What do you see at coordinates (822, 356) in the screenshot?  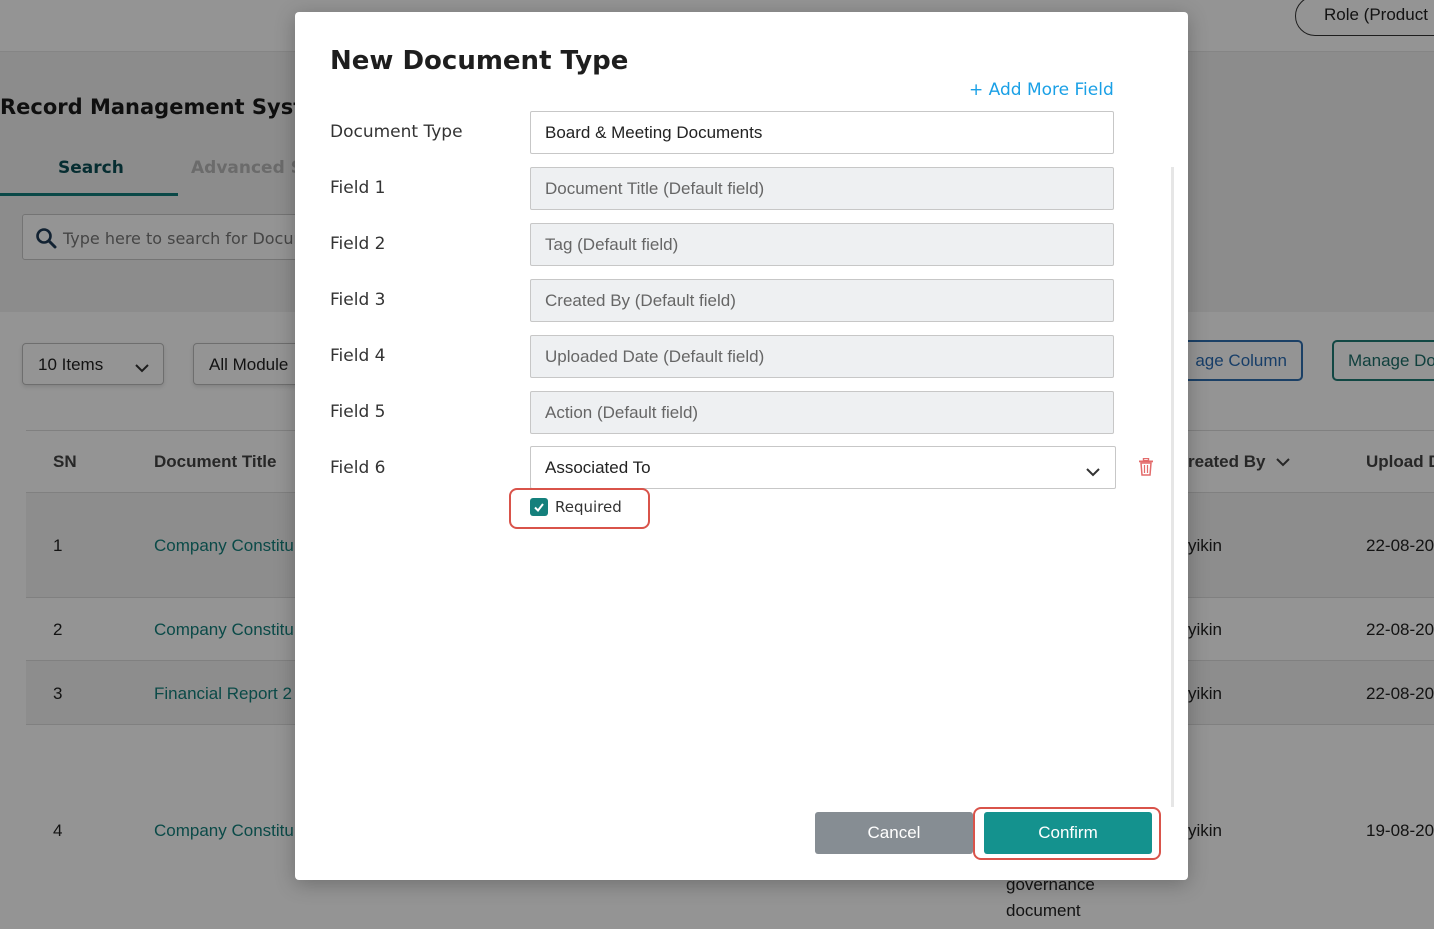 I see `field-4-input: Uploaded Date (Default field)` at bounding box center [822, 356].